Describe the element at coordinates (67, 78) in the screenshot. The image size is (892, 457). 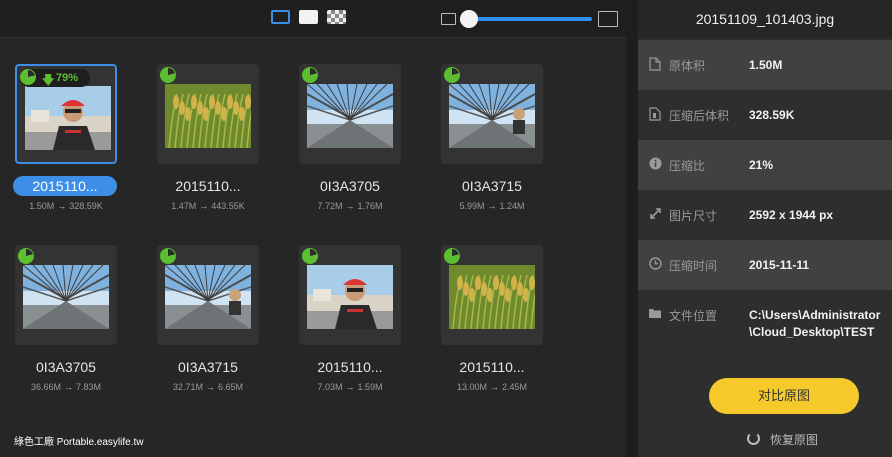
I see `compression-percent: 79%` at that location.